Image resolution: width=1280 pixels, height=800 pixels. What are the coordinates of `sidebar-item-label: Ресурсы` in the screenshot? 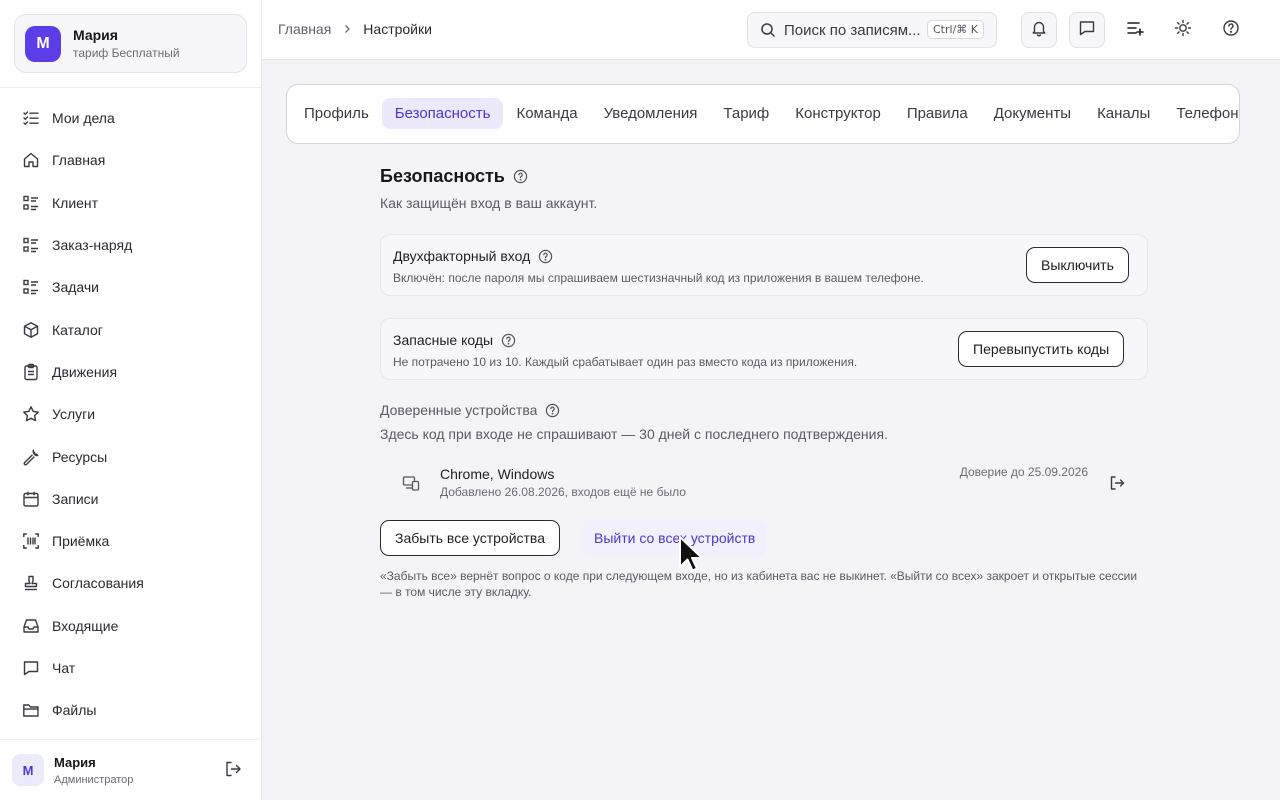 It's located at (80, 456).